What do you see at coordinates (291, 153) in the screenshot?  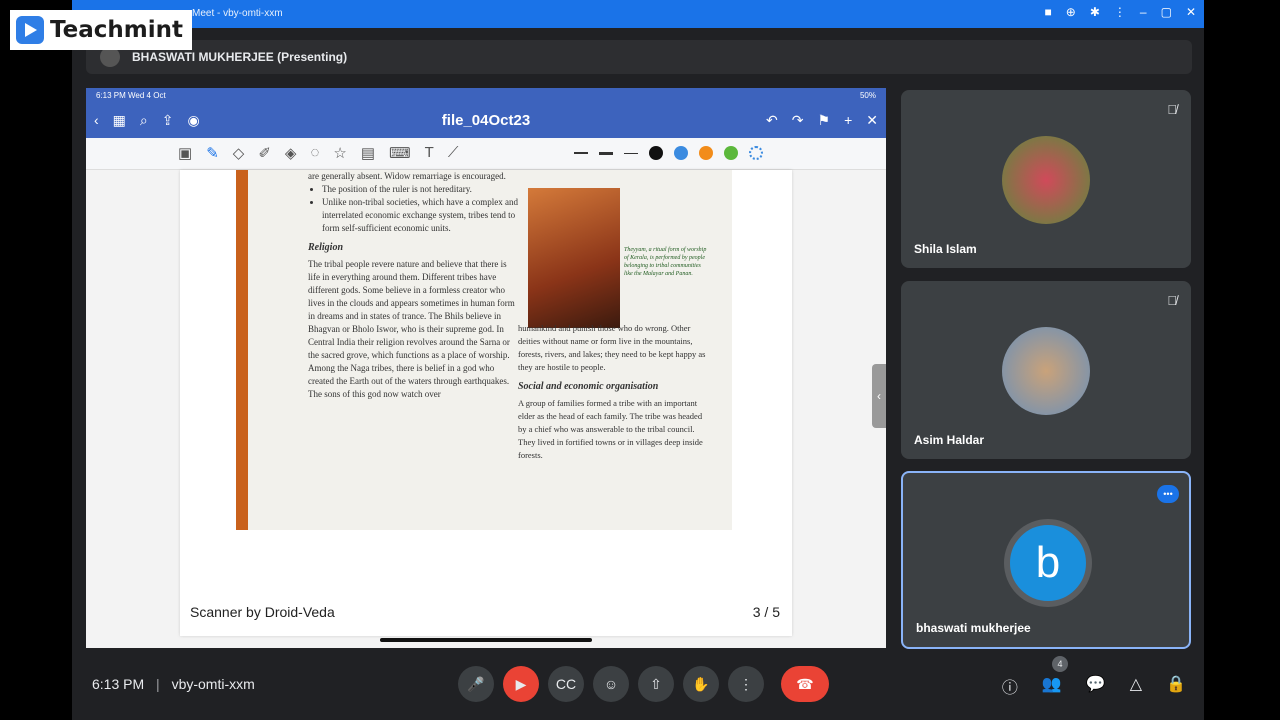 I see `shapes-tool-icon: ◈` at bounding box center [291, 153].